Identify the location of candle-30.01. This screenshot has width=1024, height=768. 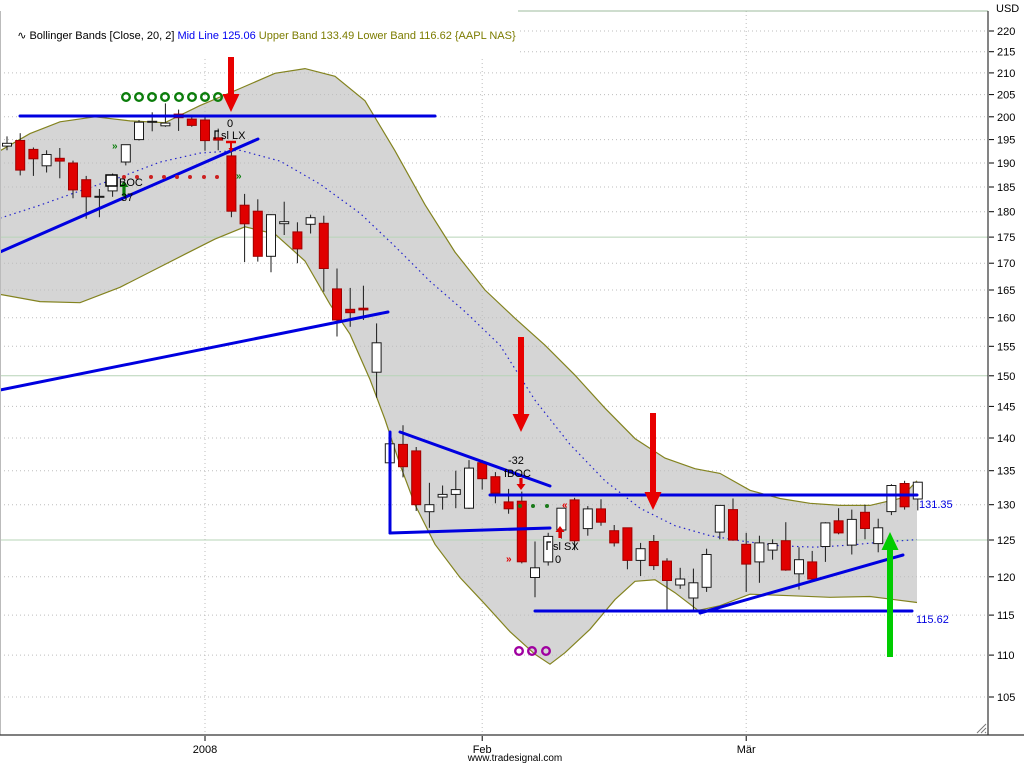
(455, 492).